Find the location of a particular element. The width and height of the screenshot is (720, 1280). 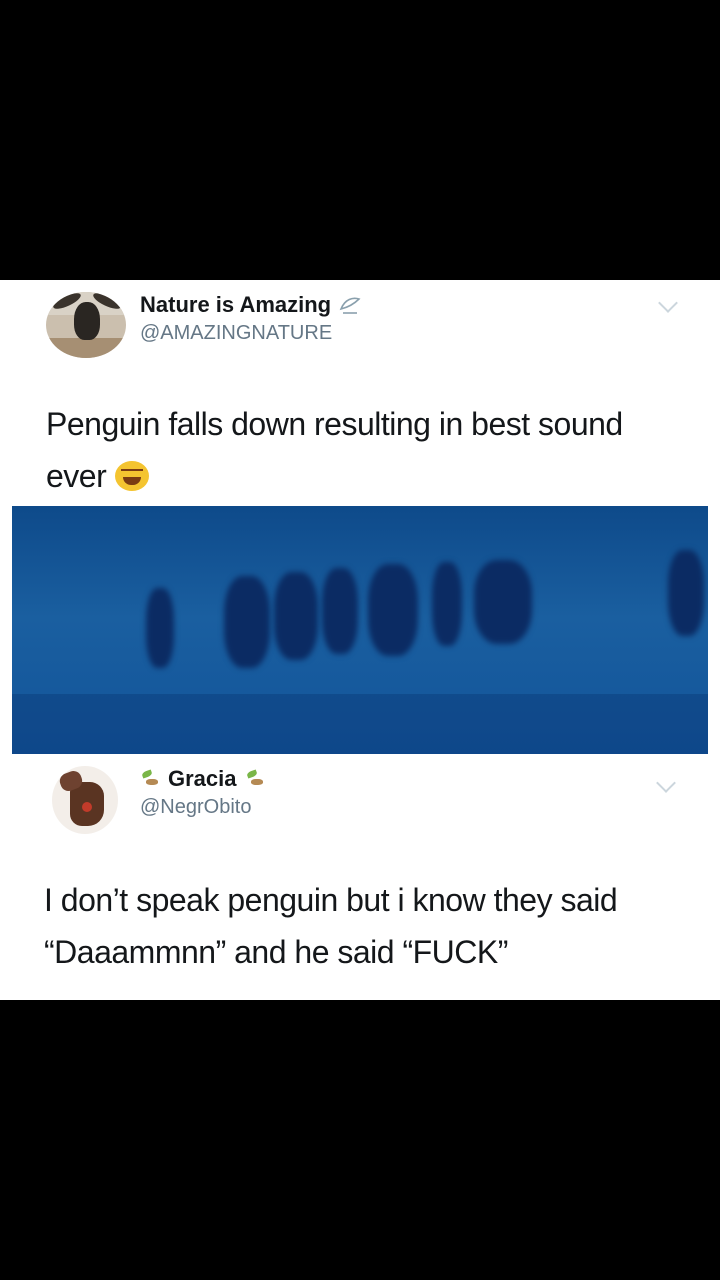

user-handle: @NegrObito is located at coordinates (196, 807).